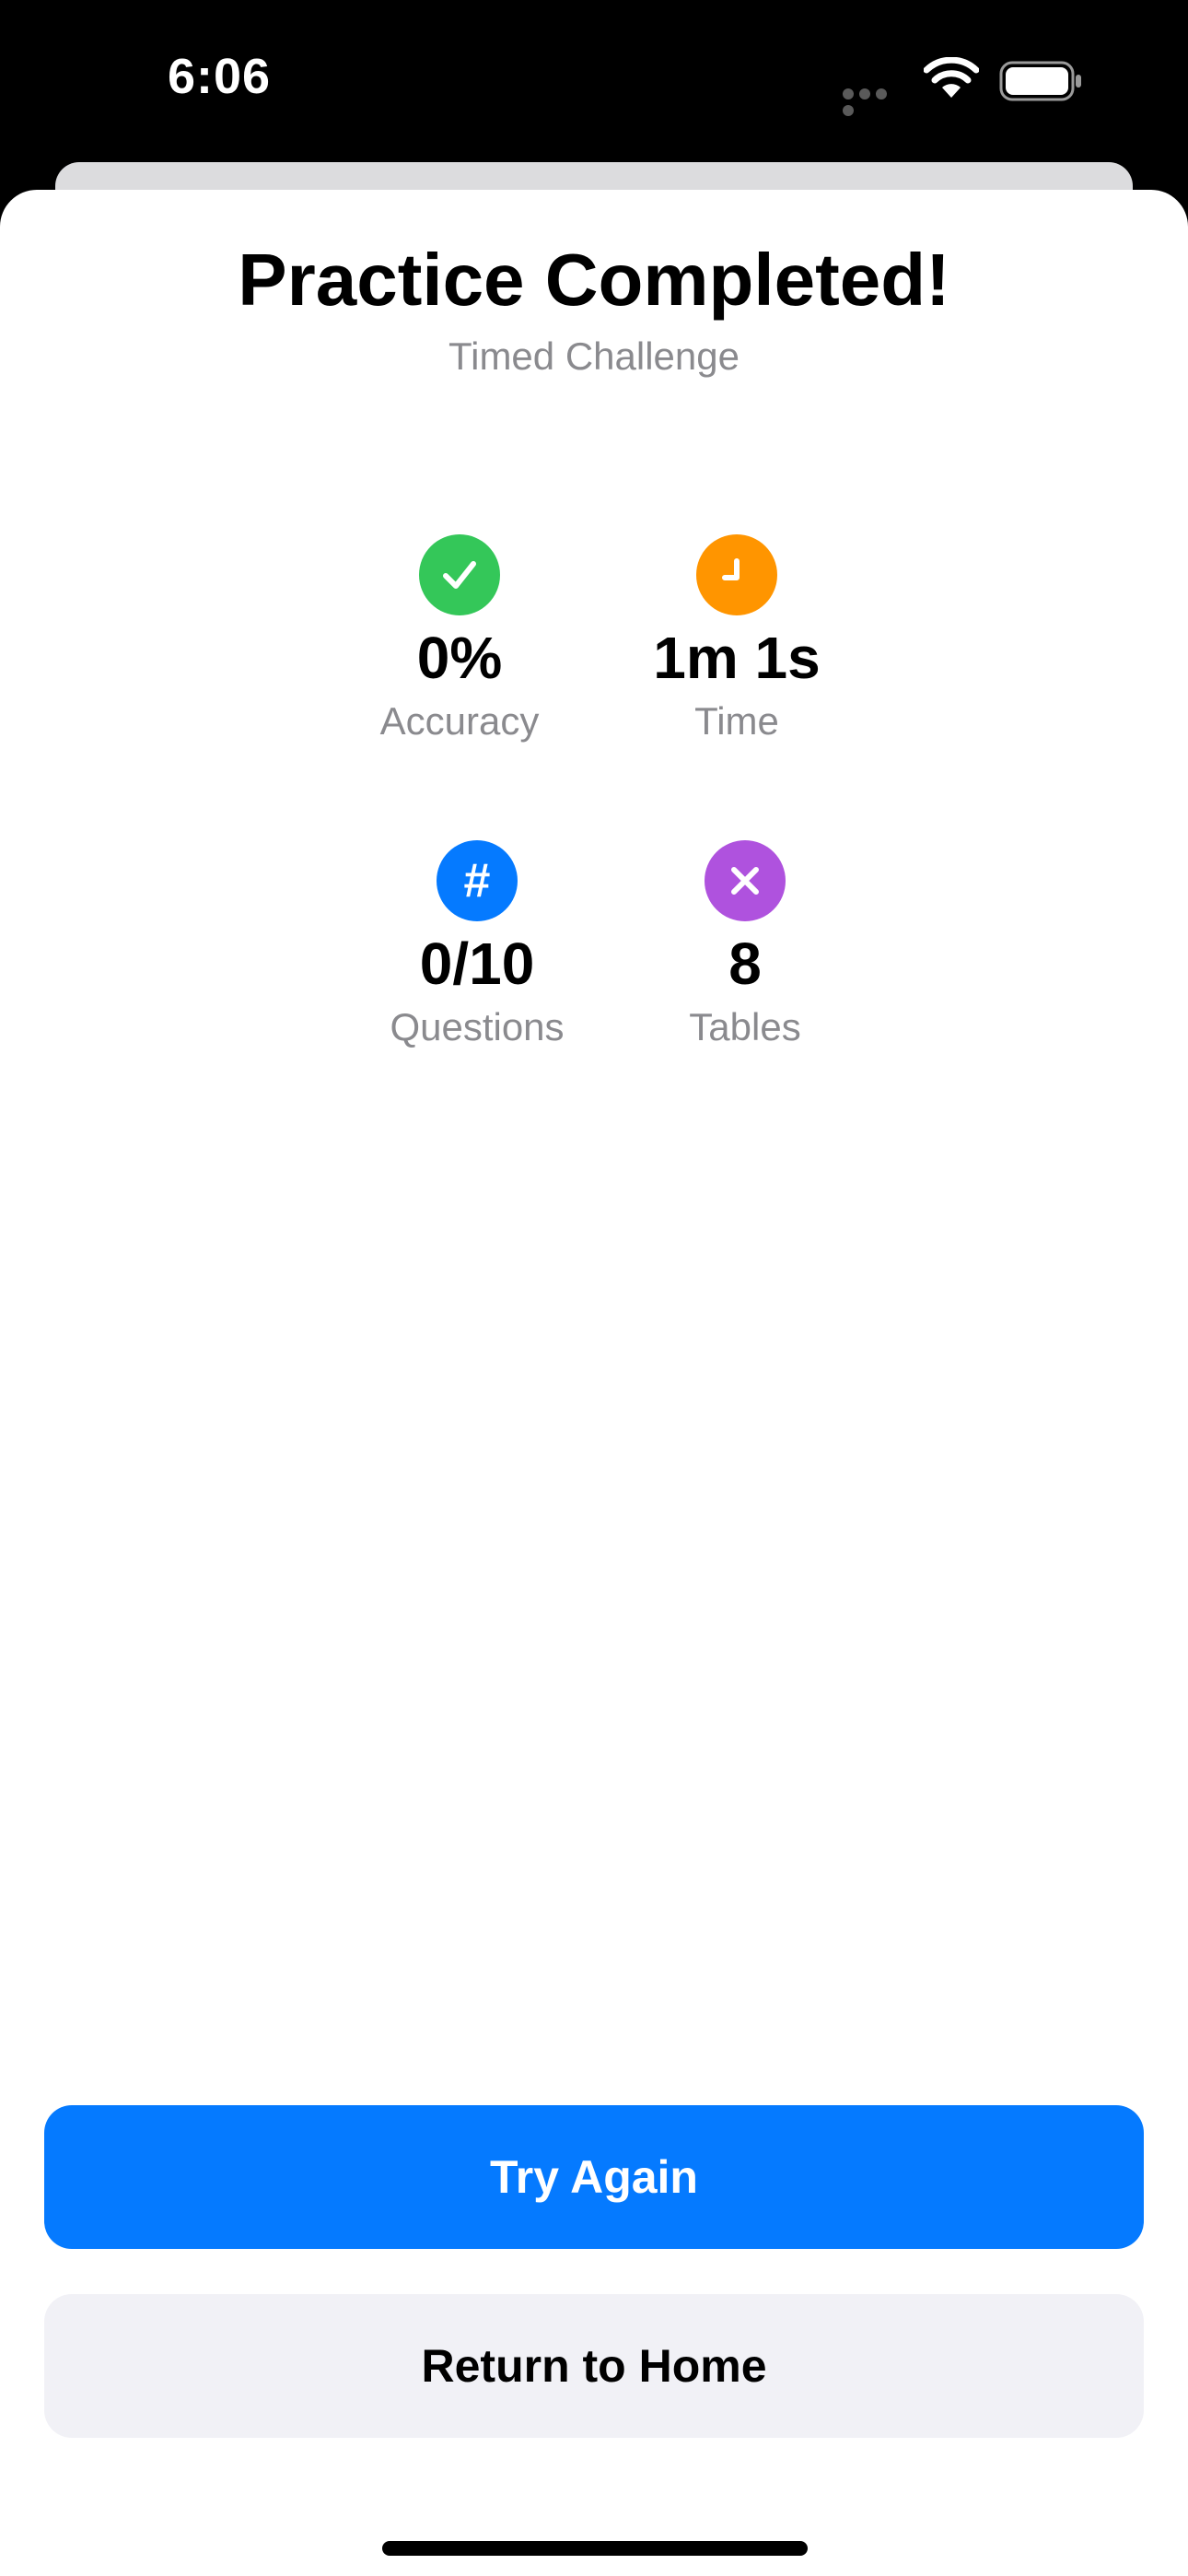 This screenshot has width=1188, height=2576. Describe the element at coordinates (951, 77) in the screenshot. I see `wifi-icon` at that location.